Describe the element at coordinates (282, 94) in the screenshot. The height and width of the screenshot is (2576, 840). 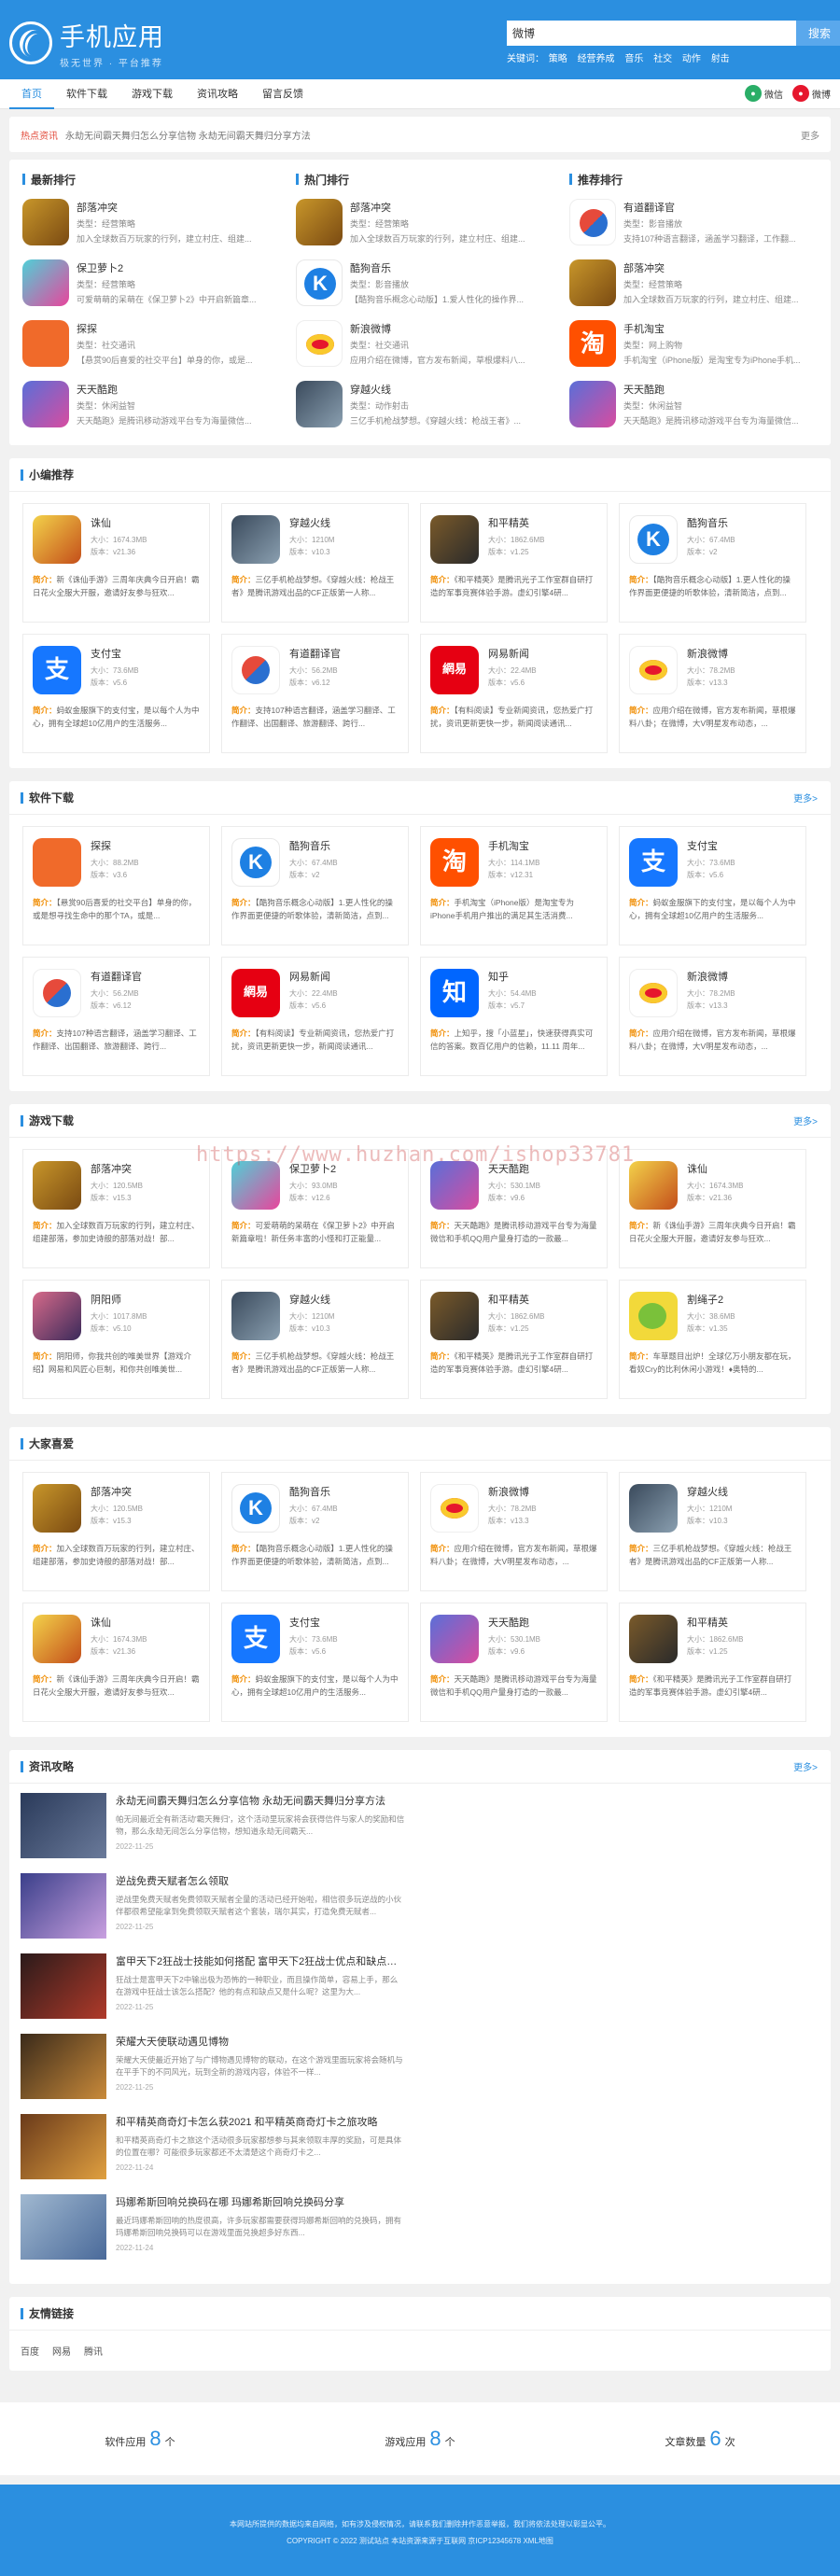
I see `nav-item-feedback: 留言反馈` at that location.